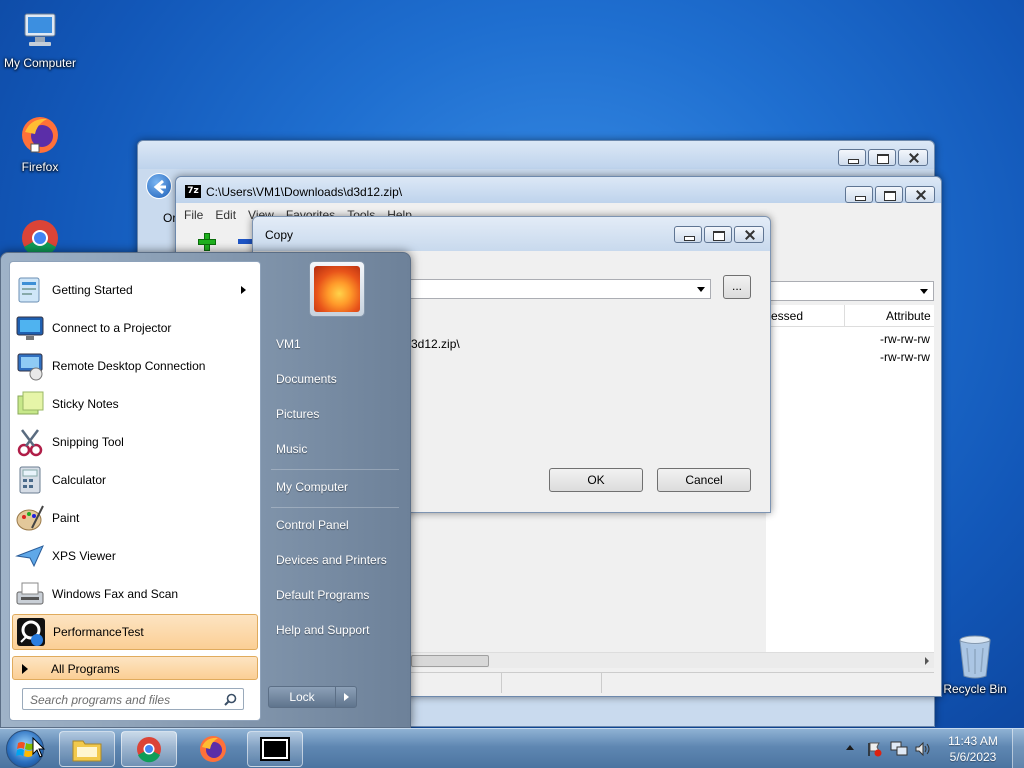 This screenshot has height=768, width=1024. I want to click on show-desktop-button, so click(1018, 748).